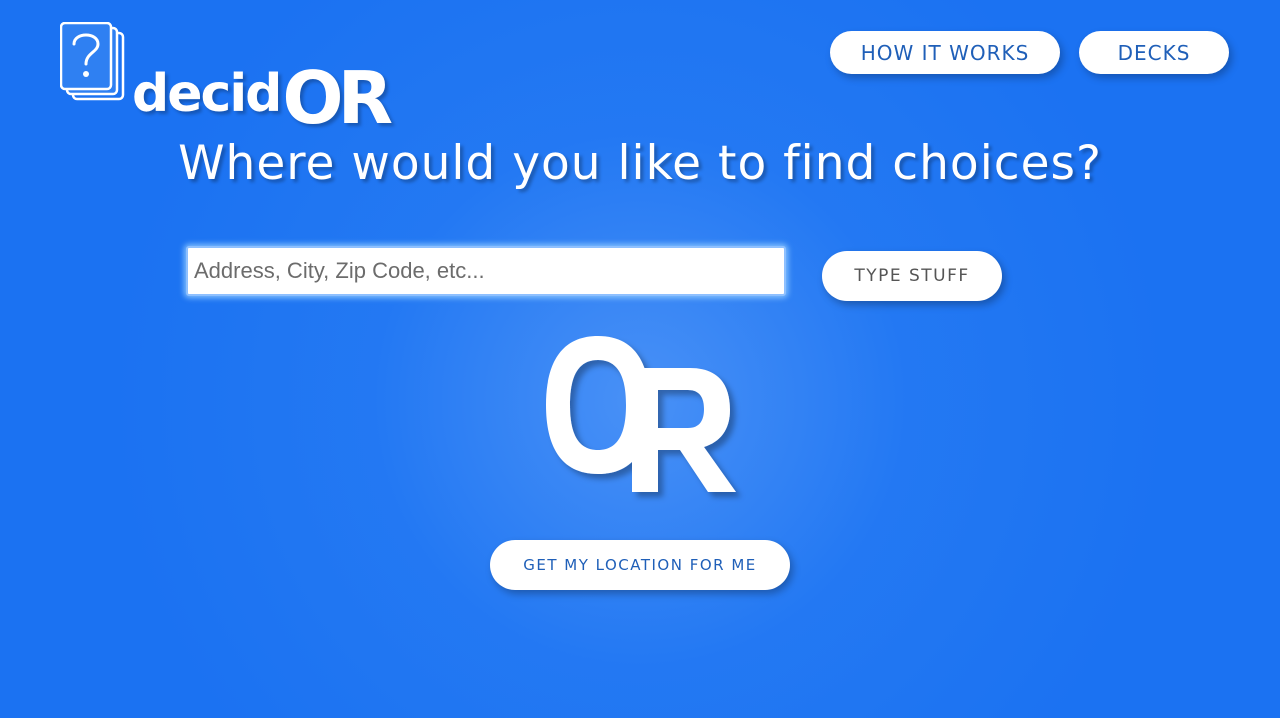 This screenshot has height=718, width=1280. I want to click on how-it-works-button: HOW IT WORKS, so click(945, 52).